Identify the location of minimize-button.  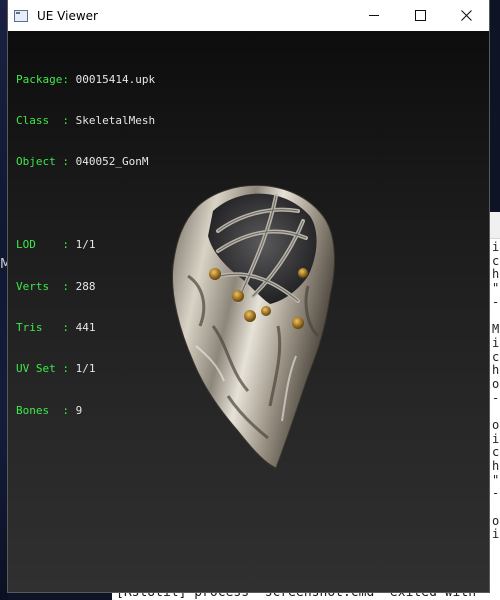
(374, 15).